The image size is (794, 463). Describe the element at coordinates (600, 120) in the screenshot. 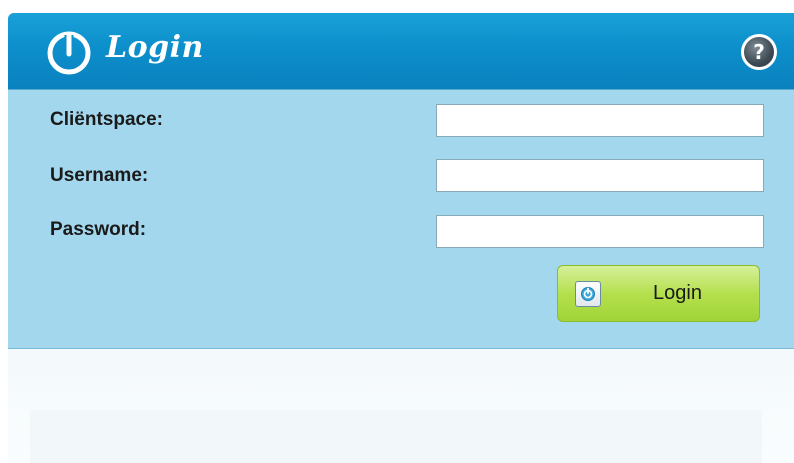

I see `clientspace-input` at that location.